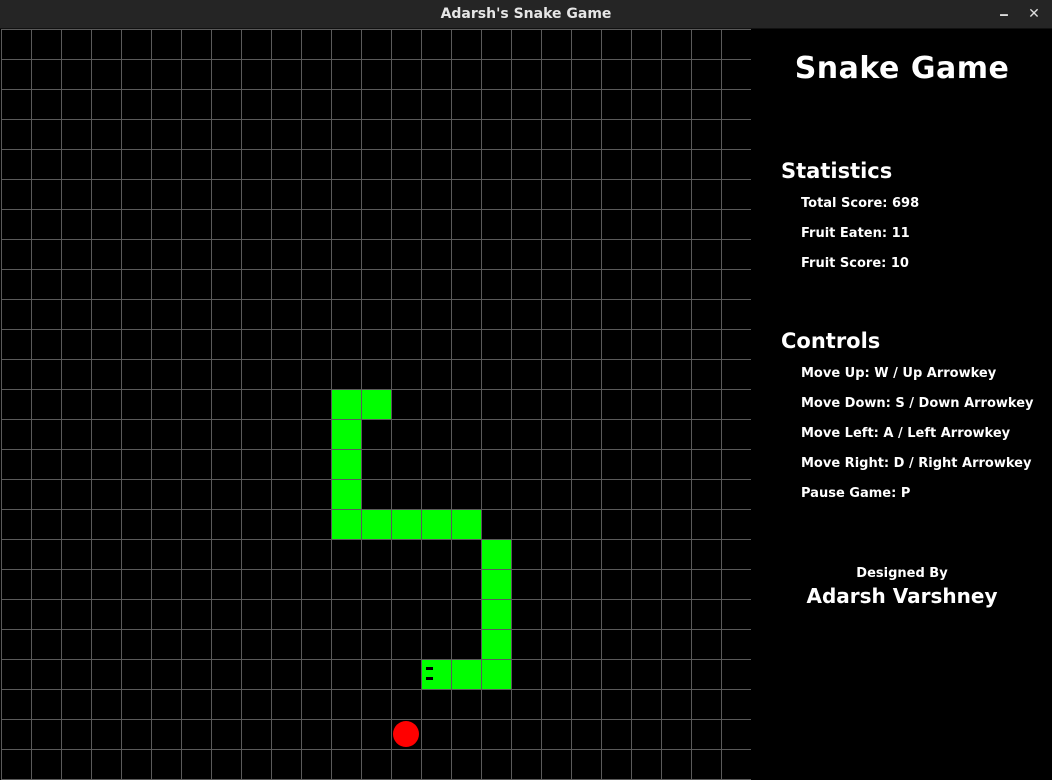  What do you see at coordinates (837, 171) in the screenshot?
I see `statistics-heading: Statistics` at bounding box center [837, 171].